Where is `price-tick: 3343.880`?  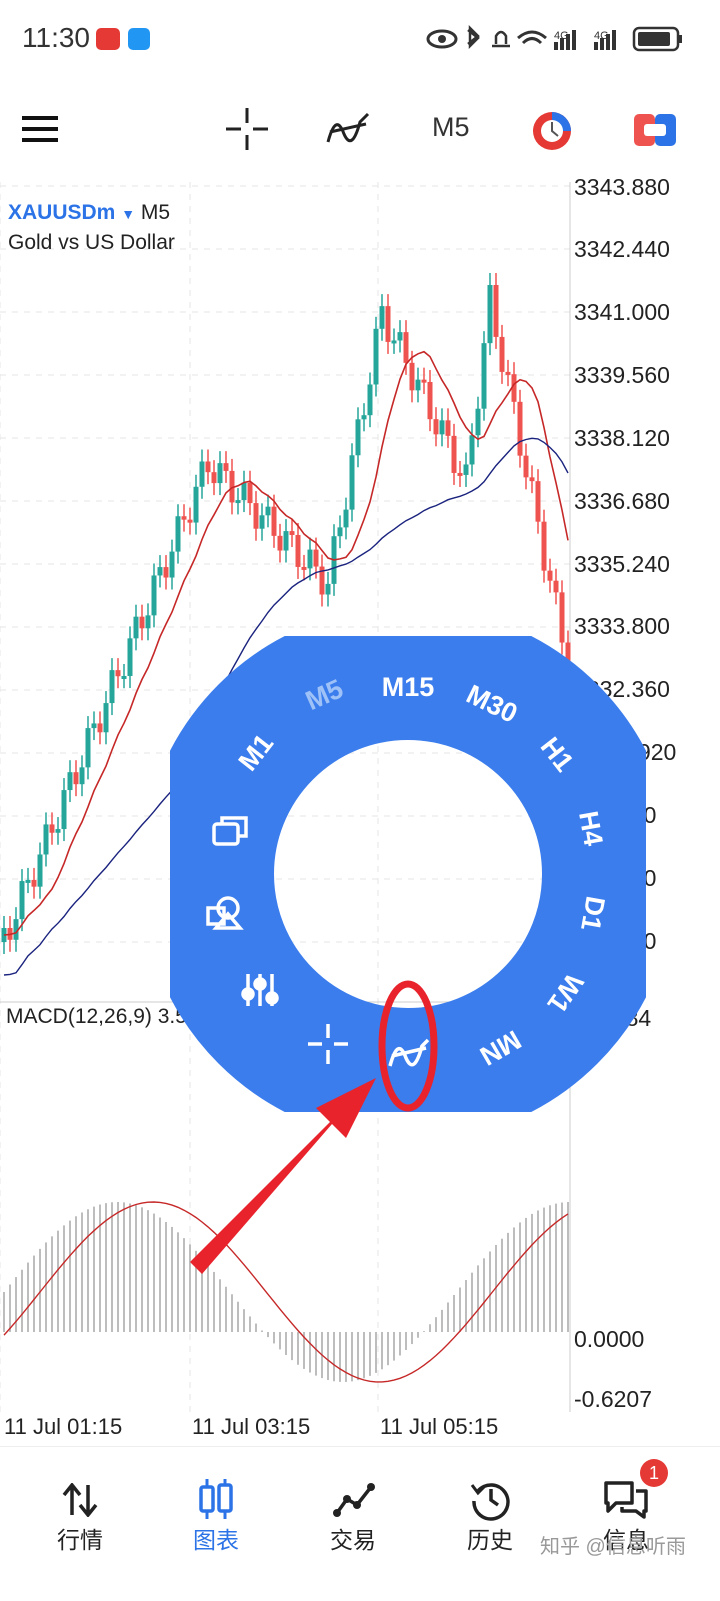
price-tick: 3343.880 is located at coordinates (622, 187).